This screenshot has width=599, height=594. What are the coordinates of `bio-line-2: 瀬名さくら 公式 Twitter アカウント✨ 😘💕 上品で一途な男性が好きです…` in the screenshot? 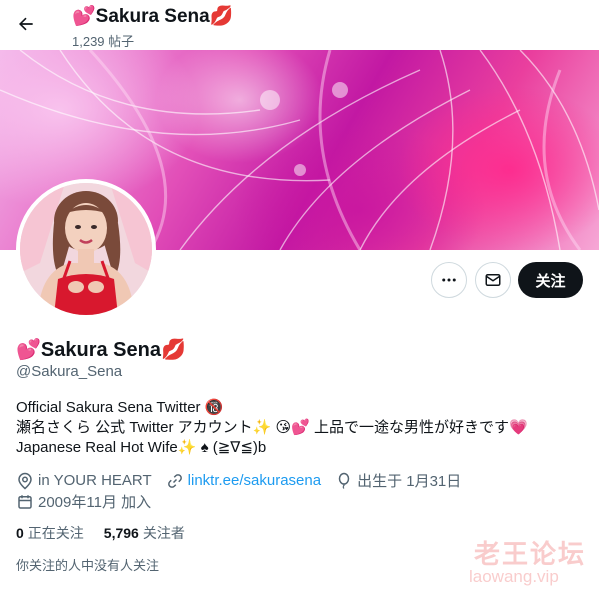 It's located at (272, 427).